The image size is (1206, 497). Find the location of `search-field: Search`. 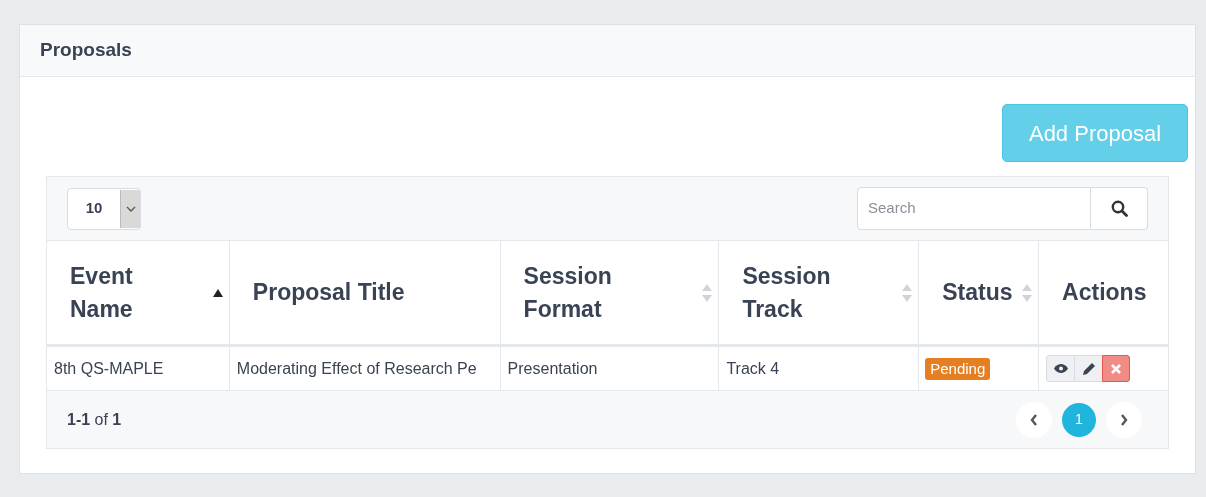

search-field: Search is located at coordinates (974, 208).